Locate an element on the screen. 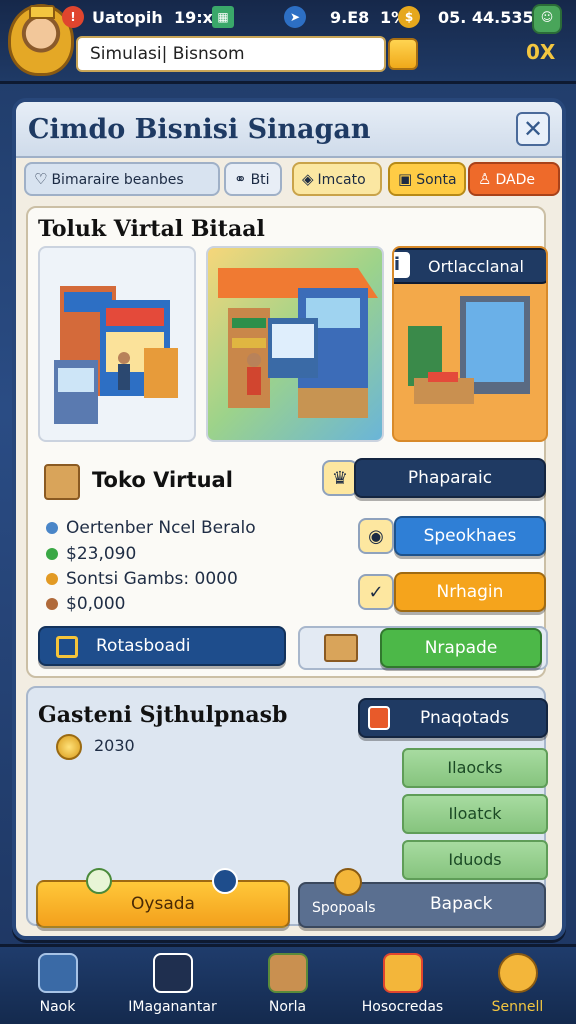 The width and height of the screenshot is (576, 1024). tab-imcato: ◈ Imcato is located at coordinates (337, 179).